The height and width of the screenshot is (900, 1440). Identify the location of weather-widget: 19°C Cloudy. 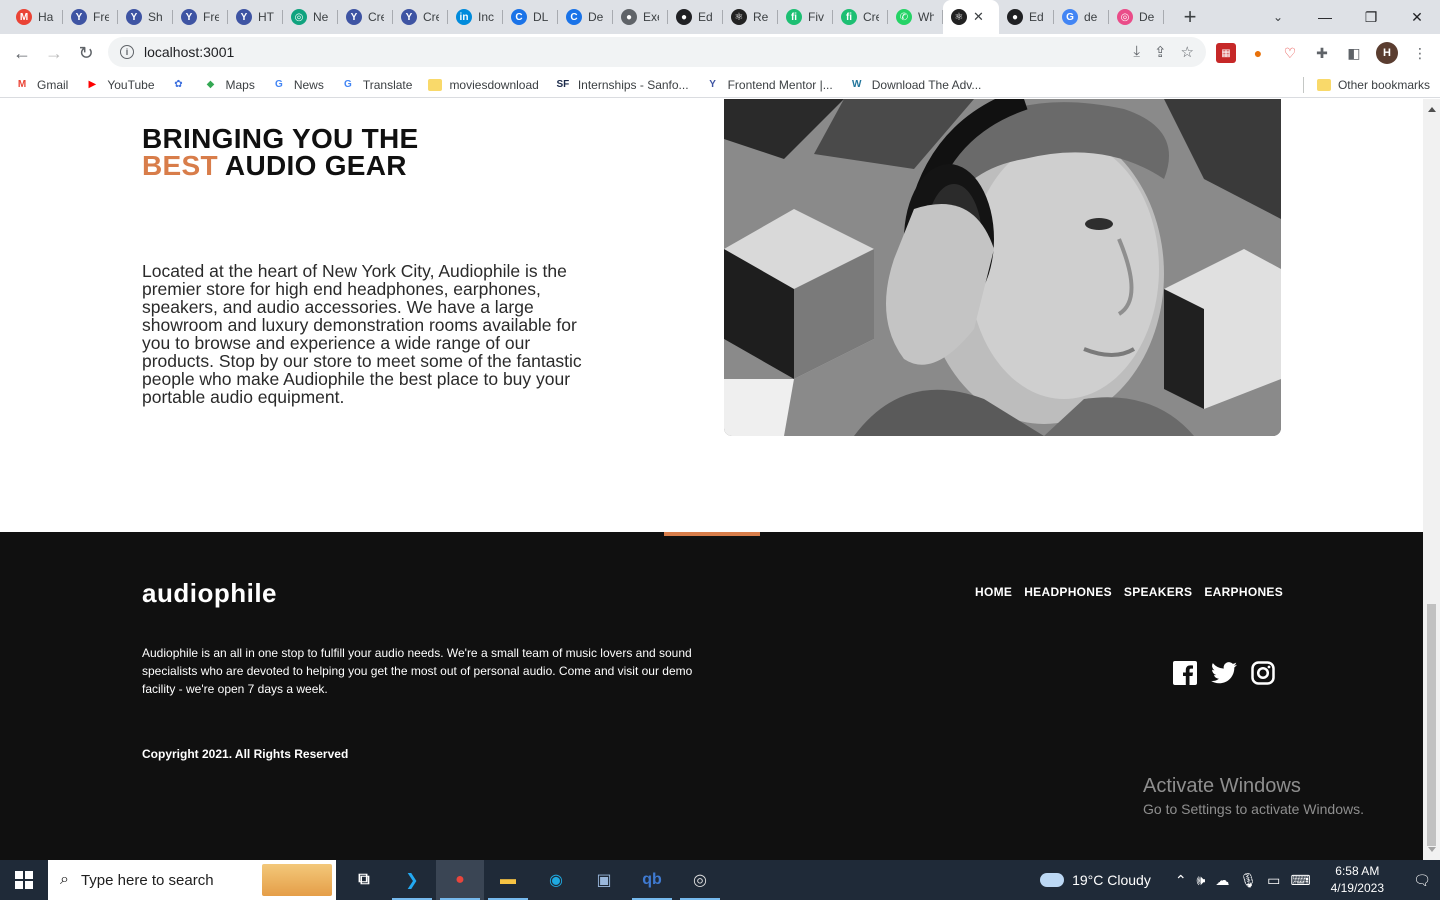
(1095, 880).